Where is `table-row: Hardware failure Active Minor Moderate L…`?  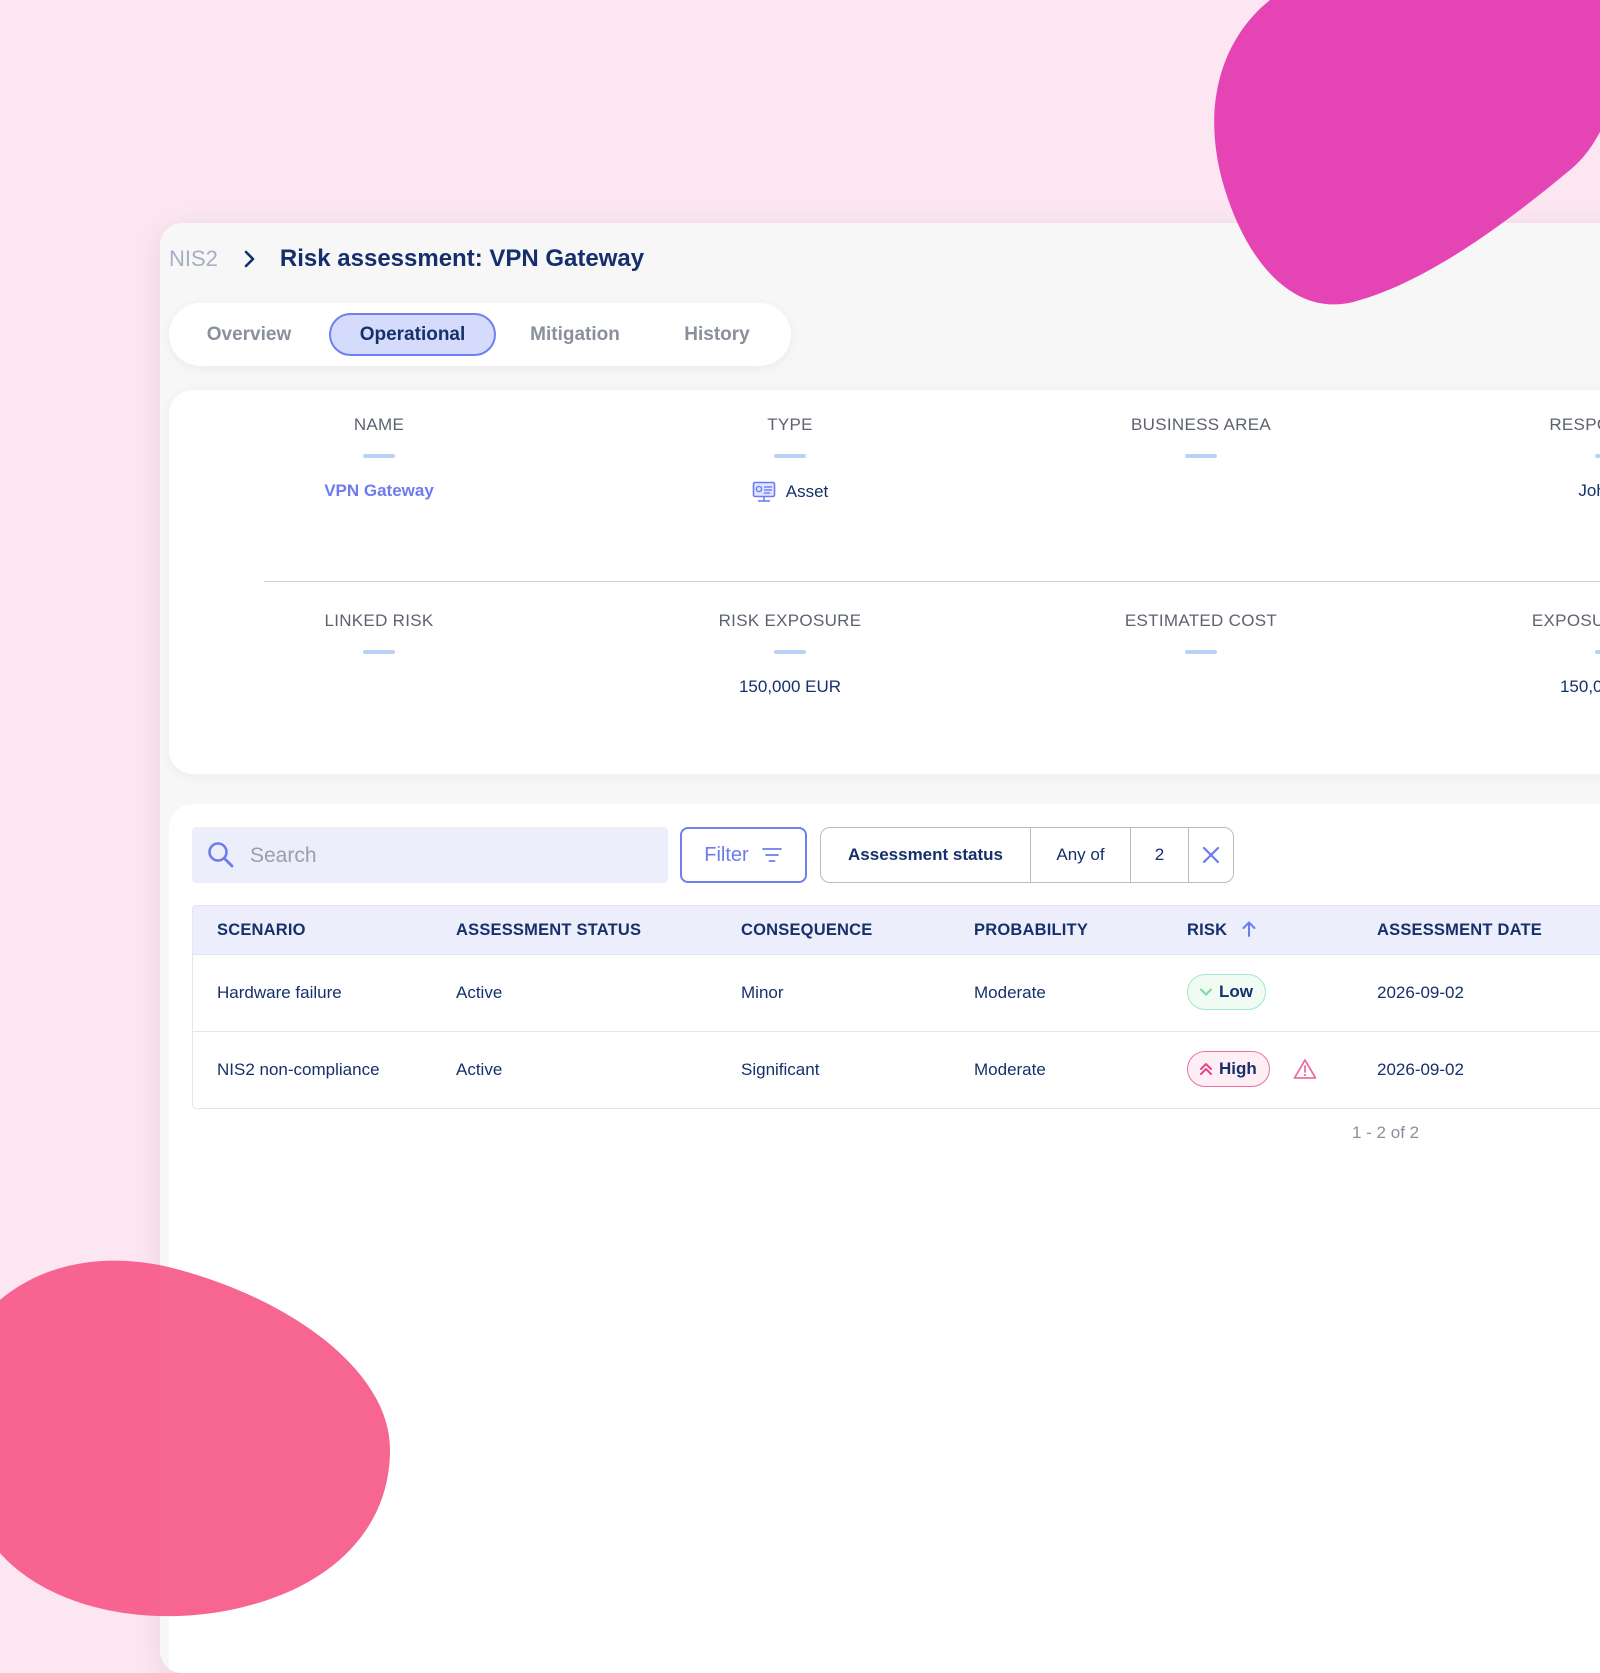
table-row: Hardware failure Active Minor Moderate L… is located at coordinates (896, 992).